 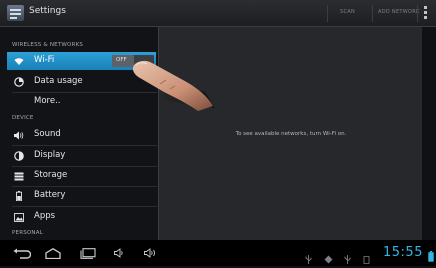 I want to click on toggle-state: OFF, so click(x=121, y=60).